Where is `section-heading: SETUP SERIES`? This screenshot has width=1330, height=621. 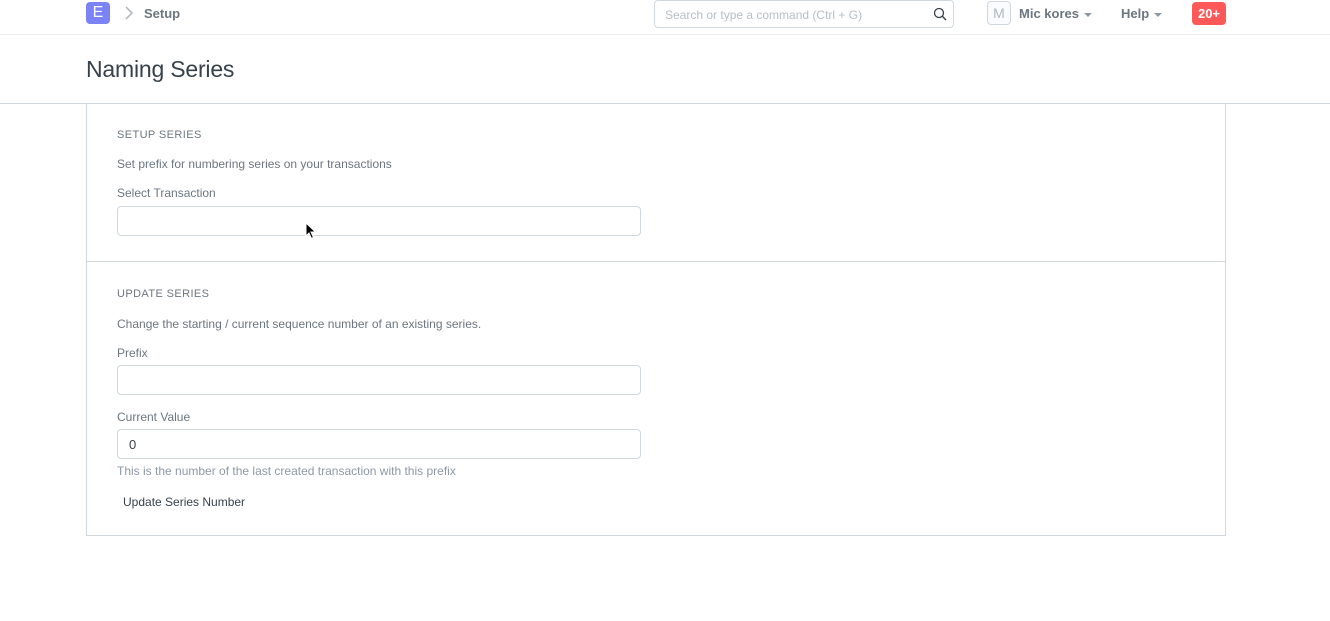
section-heading: SETUP SERIES is located at coordinates (159, 135).